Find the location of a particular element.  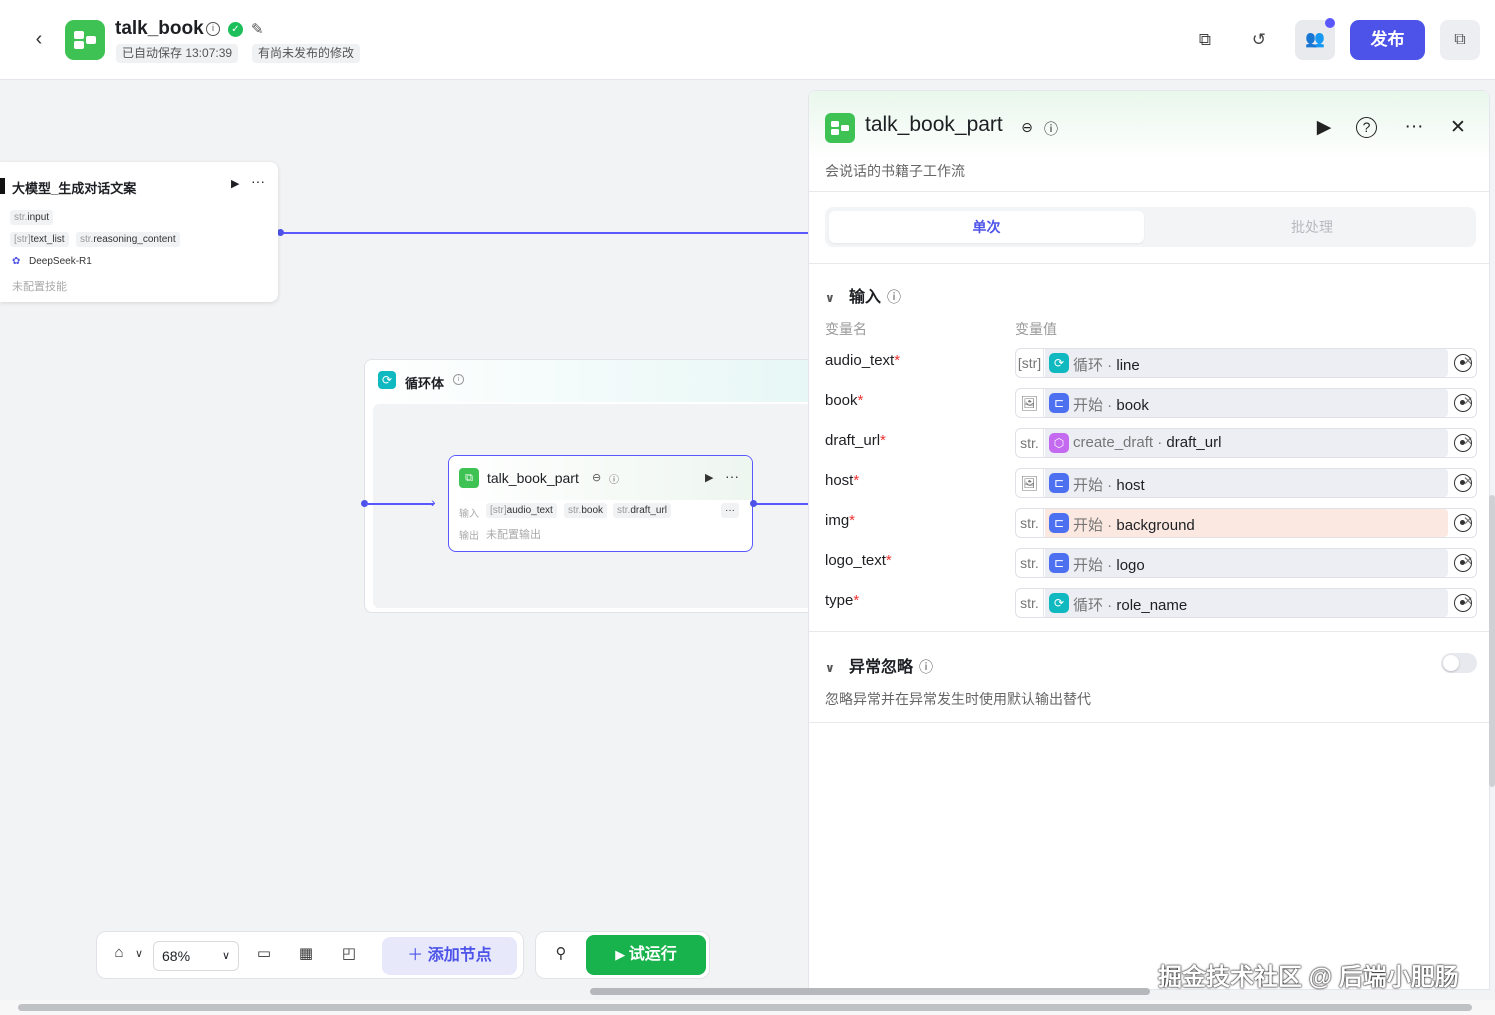

input-chip: [str]audio_text is located at coordinates (521, 510).